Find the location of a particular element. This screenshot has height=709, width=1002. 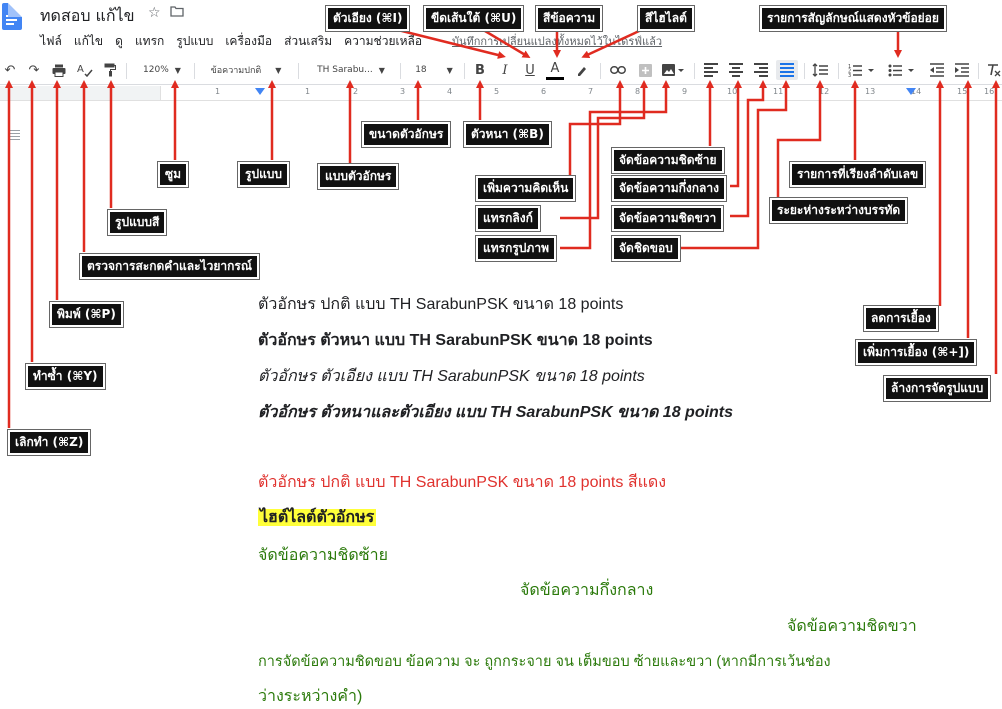

highlighted-text: ไฮต์ไลต์ตัวอักษร is located at coordinates (317, 517).